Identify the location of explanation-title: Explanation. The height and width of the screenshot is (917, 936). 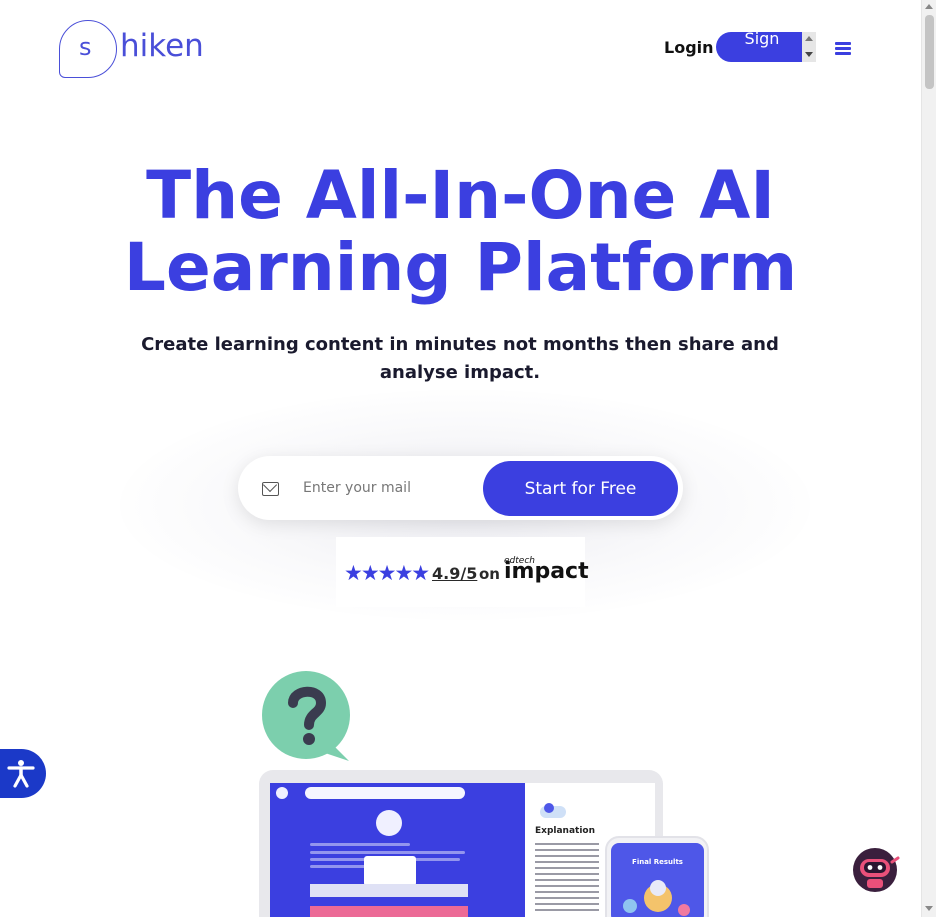
(565, 831).